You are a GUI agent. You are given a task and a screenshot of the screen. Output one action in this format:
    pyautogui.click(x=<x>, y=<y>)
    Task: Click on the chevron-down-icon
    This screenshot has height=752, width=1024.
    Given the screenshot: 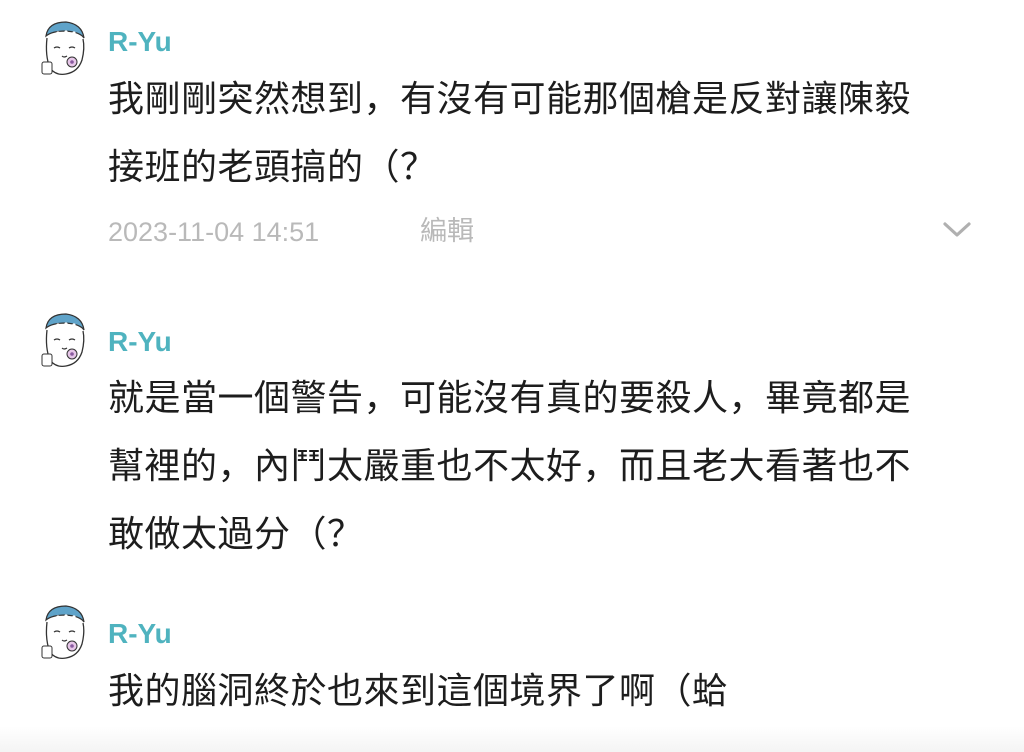 What is the action you would take?
    pyautogui.click(x=957, y=230)
    